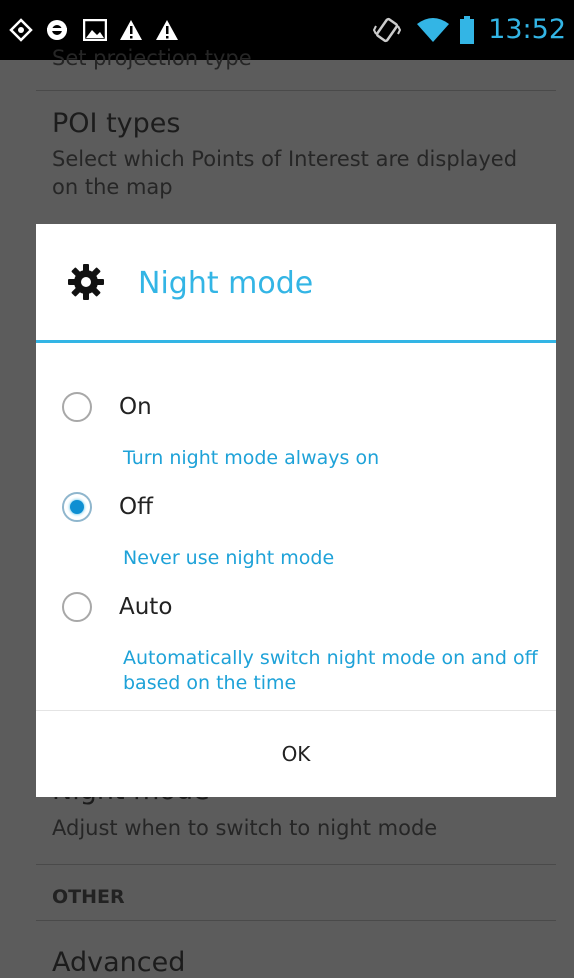 The width and height of the screenshot is (574, 978). Describe the element at coordinates (296, 431) in the screenshot. I see `option-on: On Turn night mode always on` at that location.